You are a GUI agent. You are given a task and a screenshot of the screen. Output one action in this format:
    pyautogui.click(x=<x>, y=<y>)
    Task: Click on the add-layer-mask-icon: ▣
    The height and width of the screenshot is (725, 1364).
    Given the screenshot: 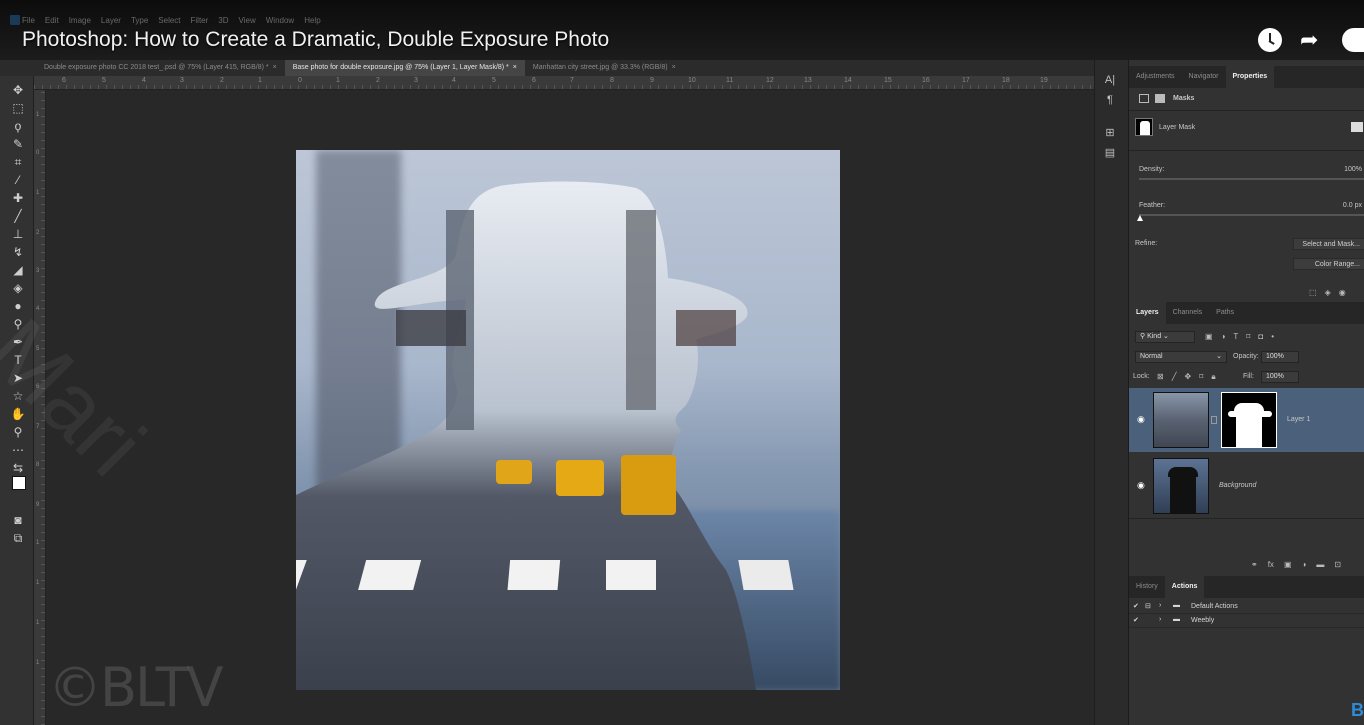 What is the action you would take?
    pyautogui.click(x=1288, y=564)
    